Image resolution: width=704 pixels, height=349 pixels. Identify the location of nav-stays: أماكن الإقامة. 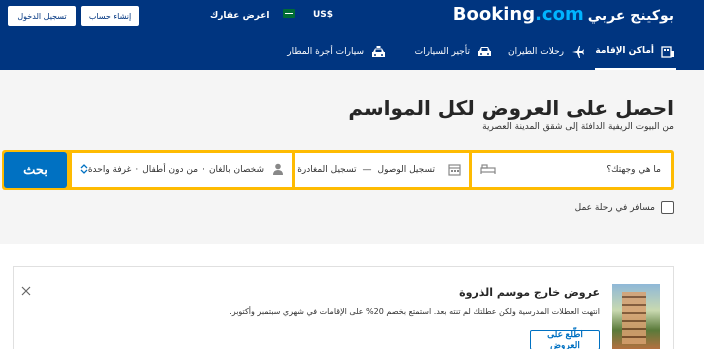
(635, 52).